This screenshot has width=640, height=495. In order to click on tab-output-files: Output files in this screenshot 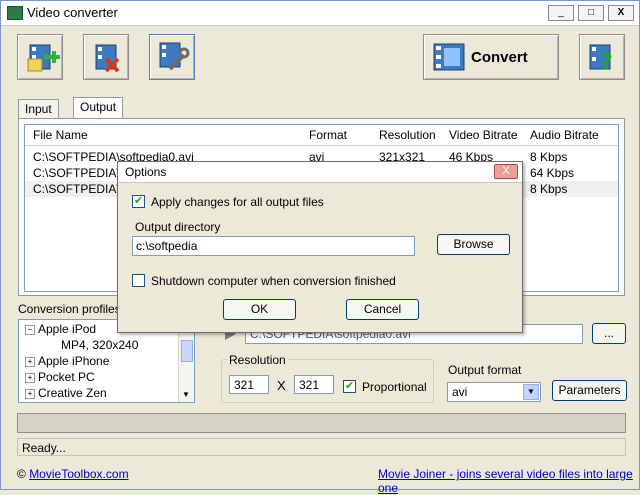, I will do `click(98, 115)`.